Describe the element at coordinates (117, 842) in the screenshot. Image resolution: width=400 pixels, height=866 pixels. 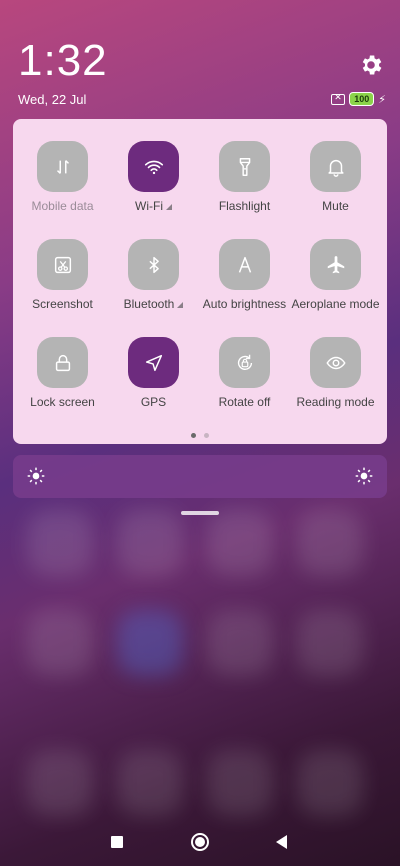
I see `recent-apps-button` at that location.